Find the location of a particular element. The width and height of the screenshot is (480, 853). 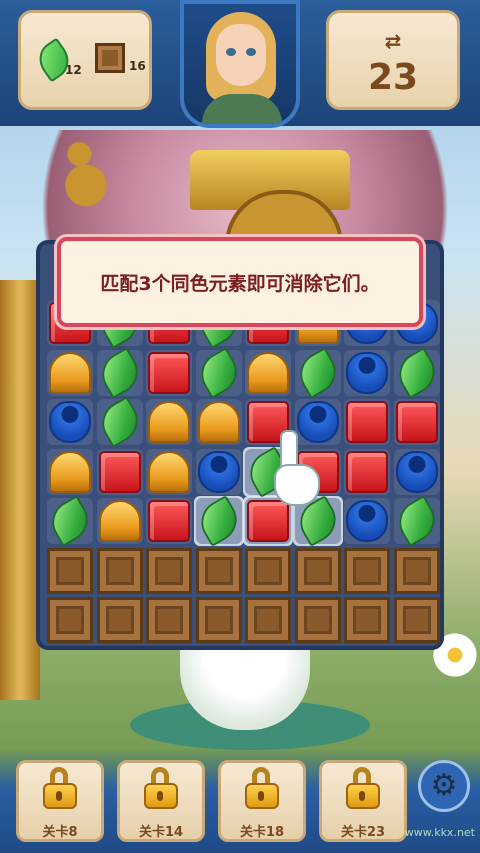

settings-button: ⚙ is located at coordinates (444, 786).